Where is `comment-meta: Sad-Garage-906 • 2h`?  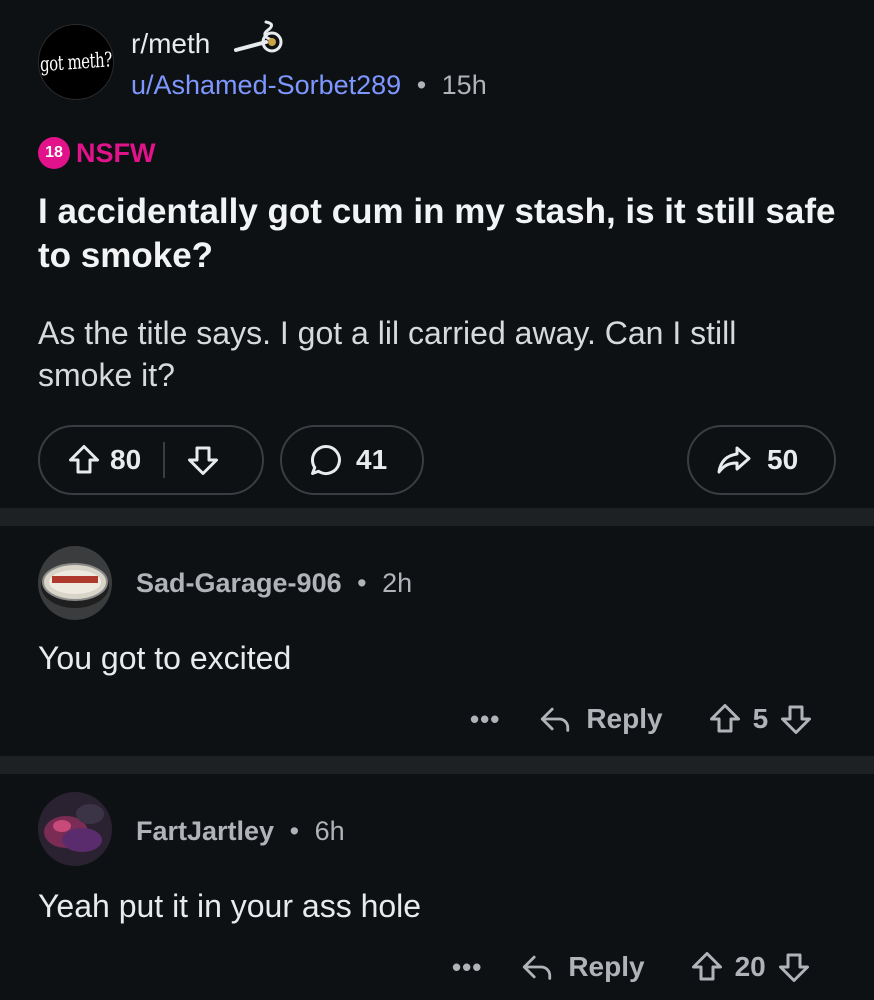
comment-meta: Sad-Garage-906 • 2h is located at coordinates (274, 583).